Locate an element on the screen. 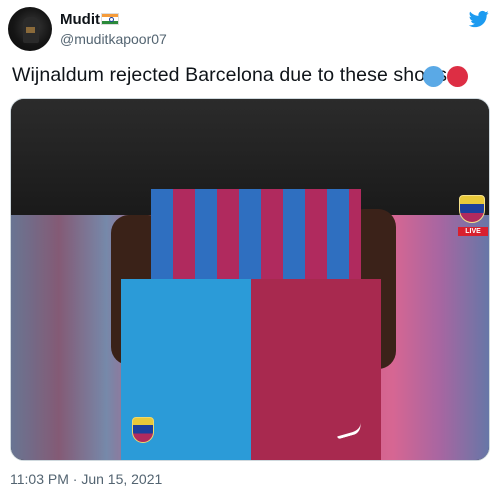 The image size is (500, 499). barcelona-crest-icon is located at coordinates (143, 430).